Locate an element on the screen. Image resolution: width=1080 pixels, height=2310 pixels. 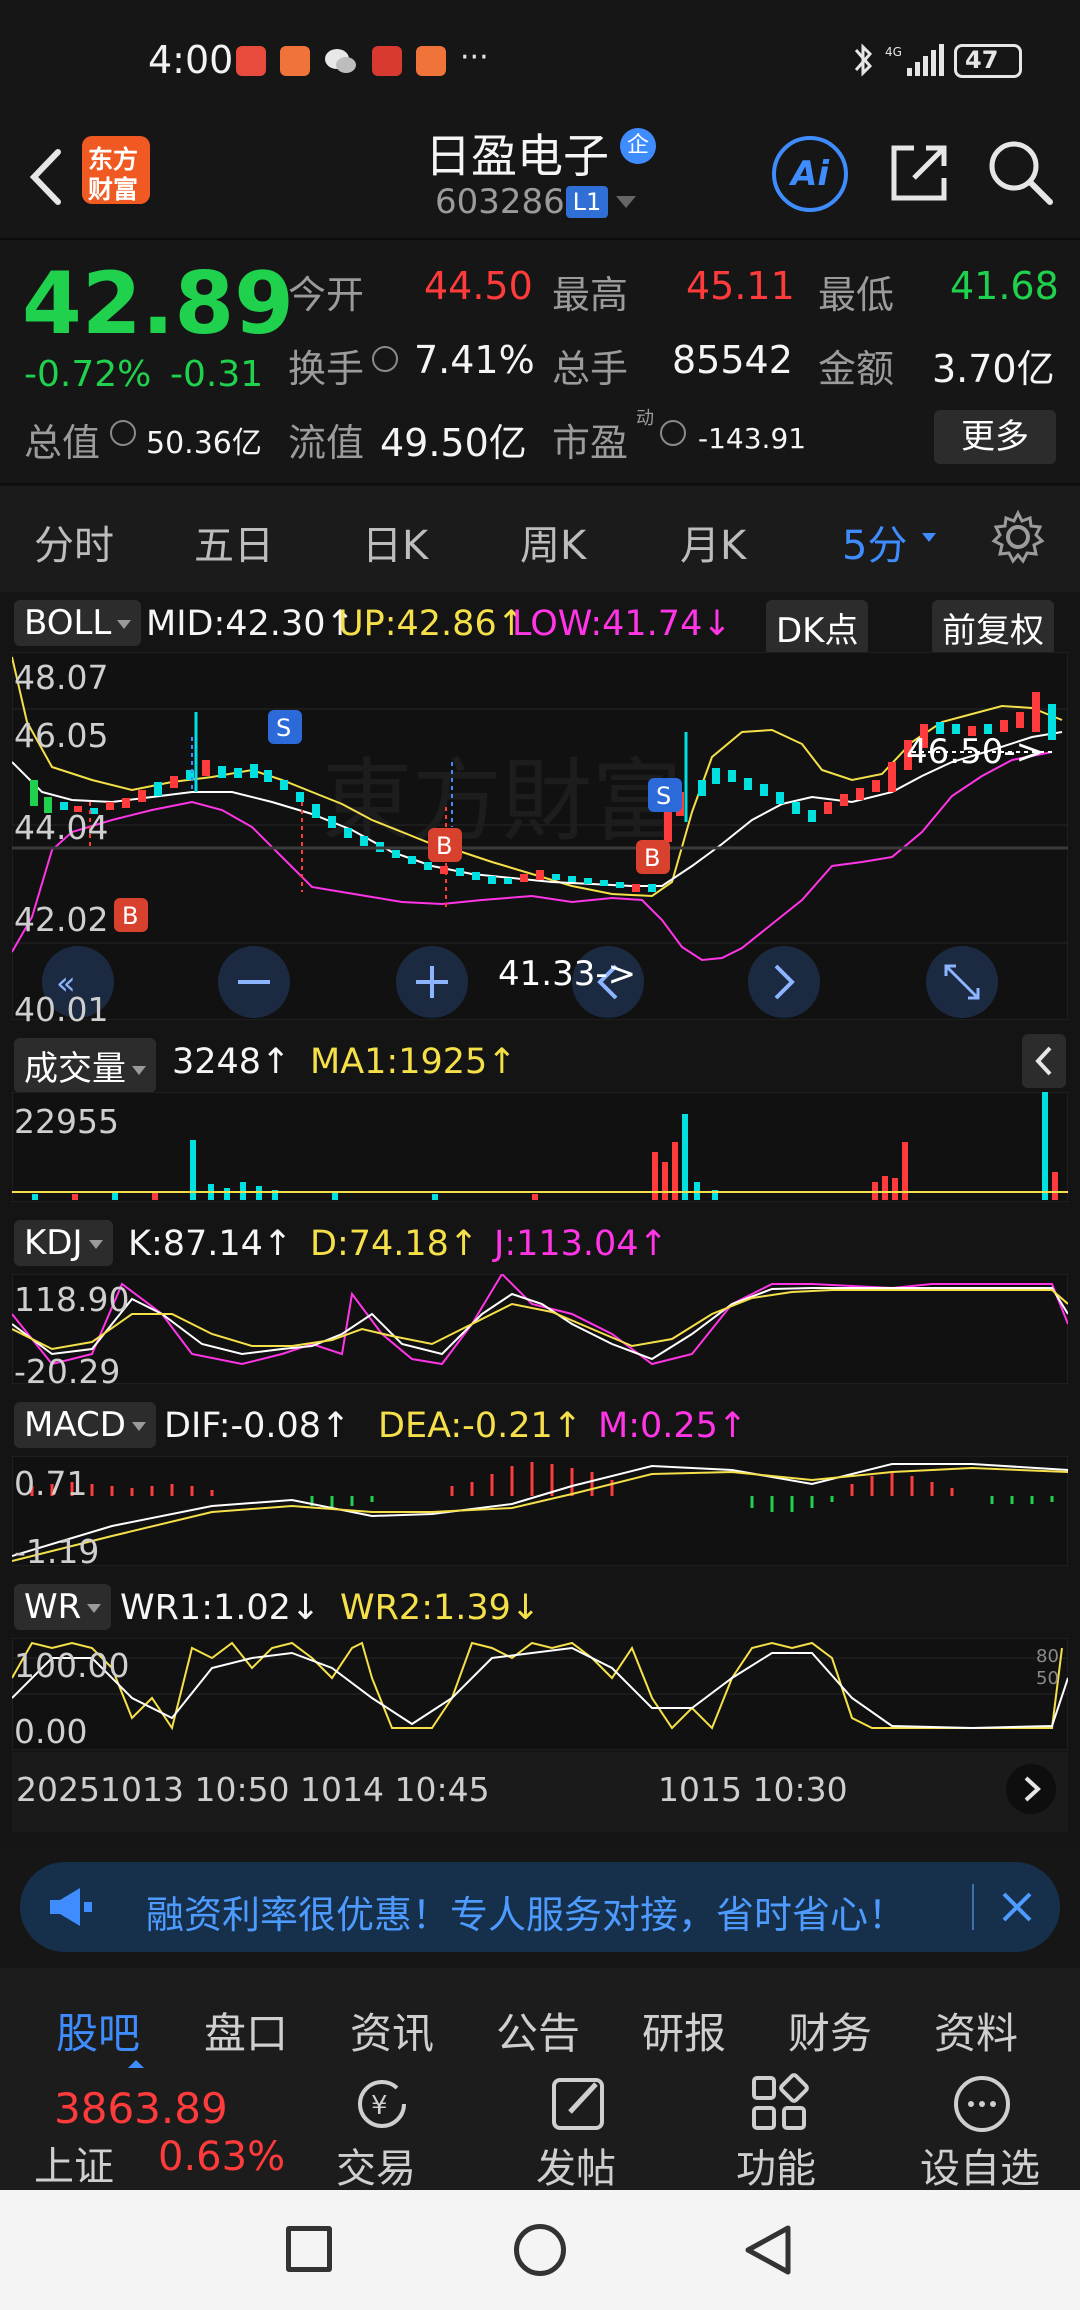
notify-app-icon is located at coordinates (295, 61).